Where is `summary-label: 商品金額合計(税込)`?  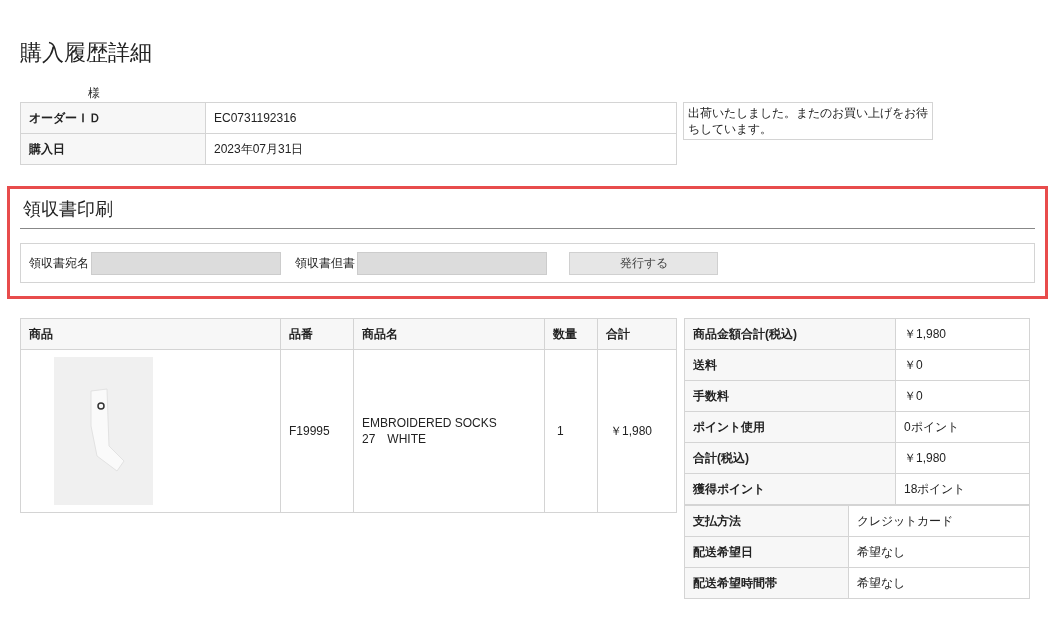 summary-label: 商品金額合計(税込) is located at coordinates (790, 334).